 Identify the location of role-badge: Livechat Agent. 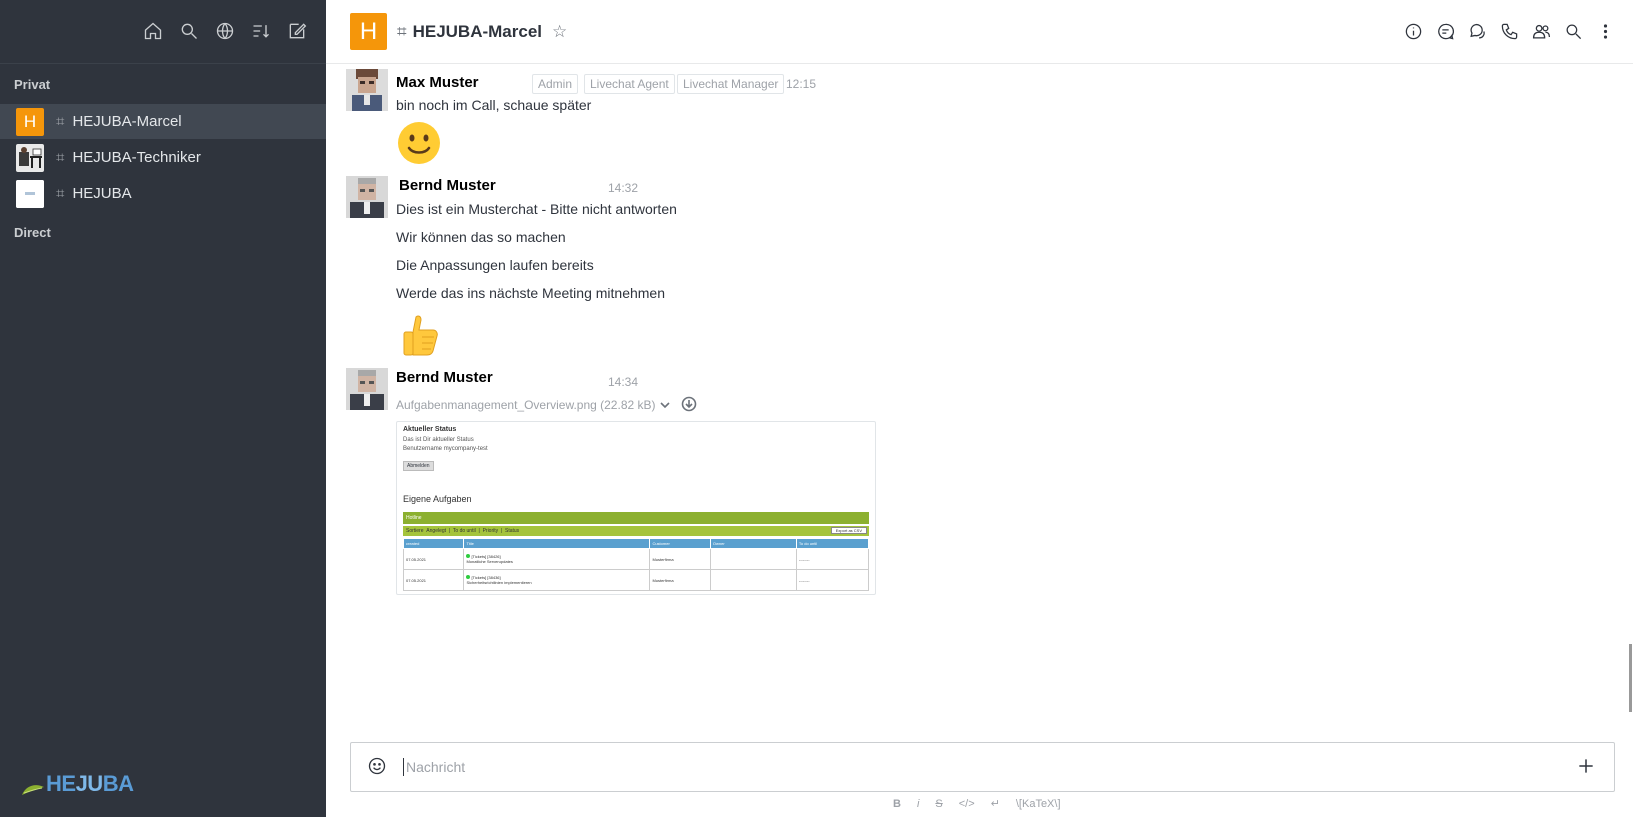
(629, 84).